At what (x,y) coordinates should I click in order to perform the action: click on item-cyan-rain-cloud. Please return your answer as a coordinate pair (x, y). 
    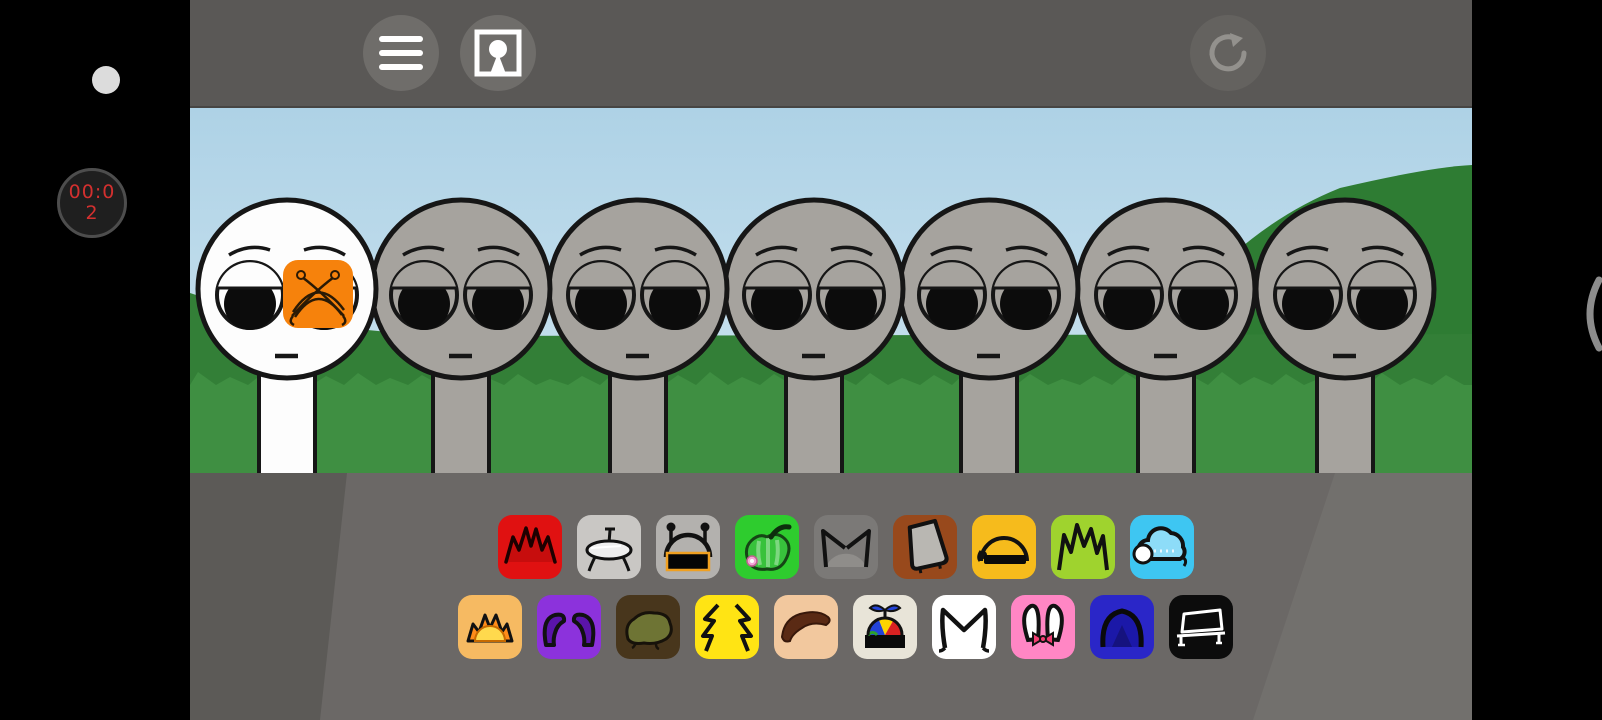
    Looking at the image, I should click on (1162, 547).